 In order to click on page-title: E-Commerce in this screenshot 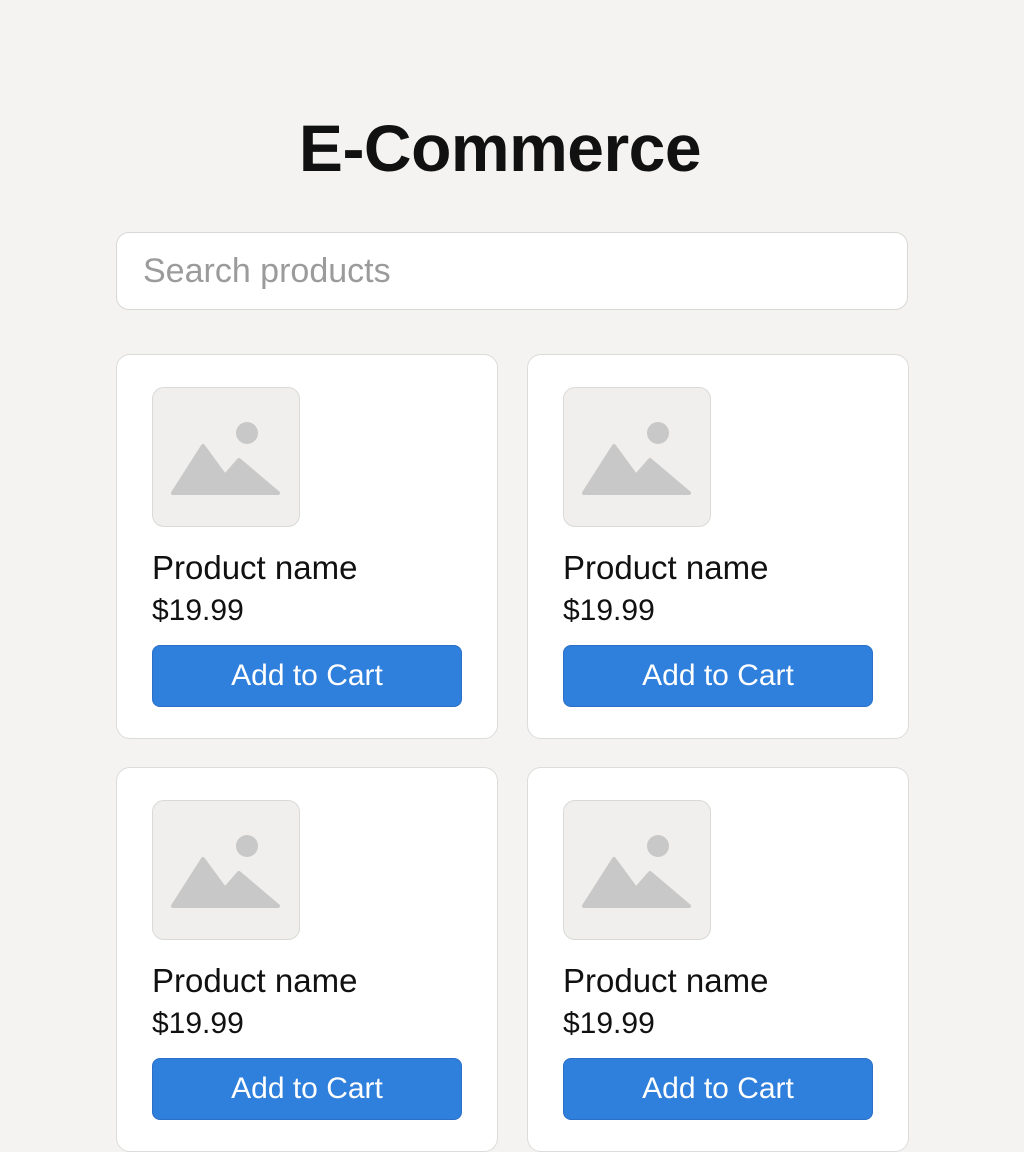, I will do `click(500, 148)`.